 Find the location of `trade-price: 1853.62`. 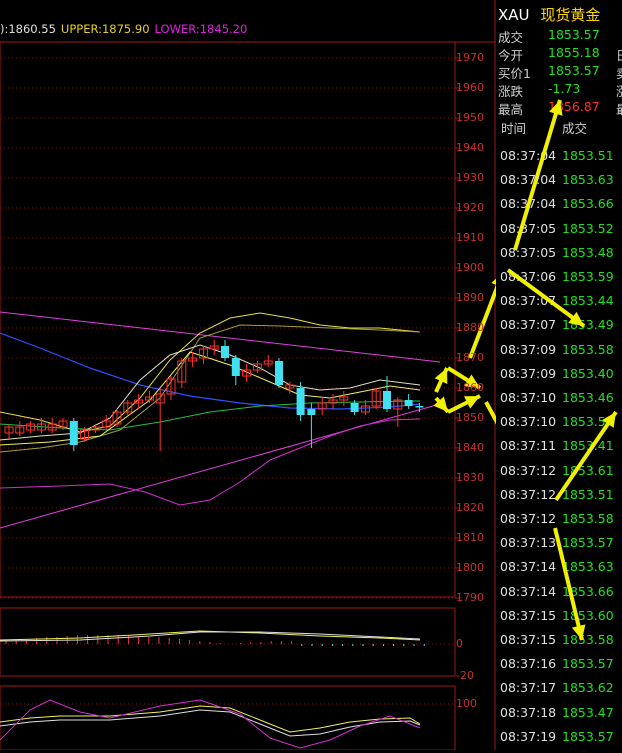

trade-price: 1853.62 is located at coordinates (588, 688).